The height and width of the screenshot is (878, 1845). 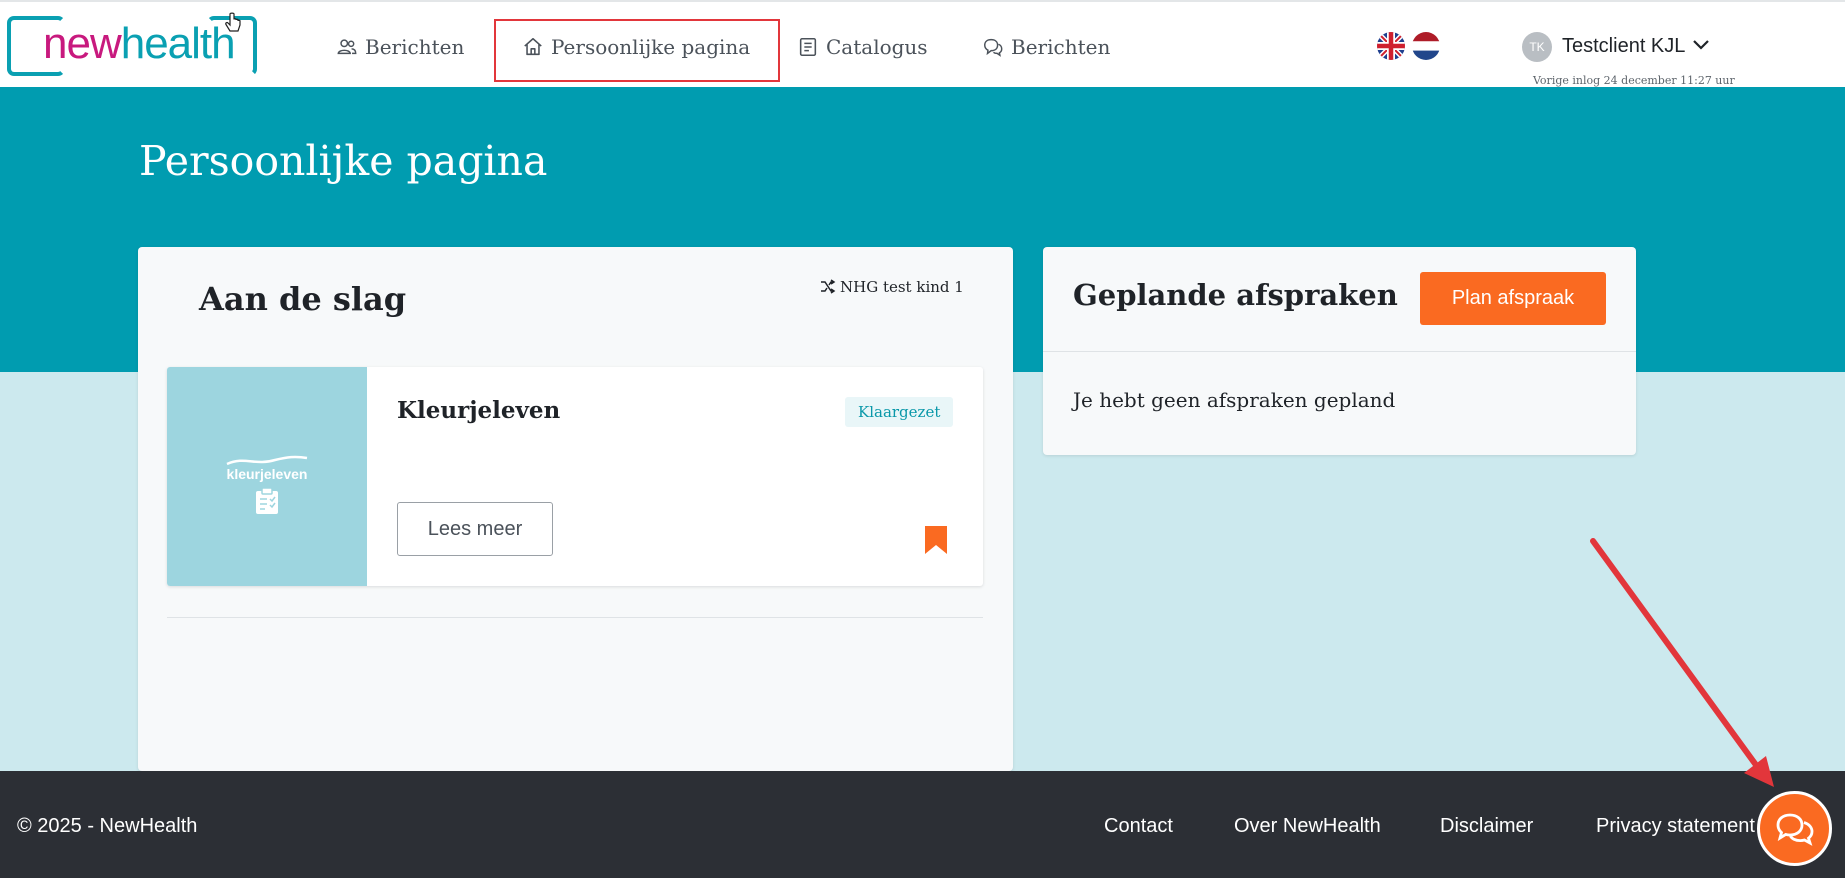 I want to click on footer-link-disclaimer: Disclaimer, so click(x=1486, y=826).